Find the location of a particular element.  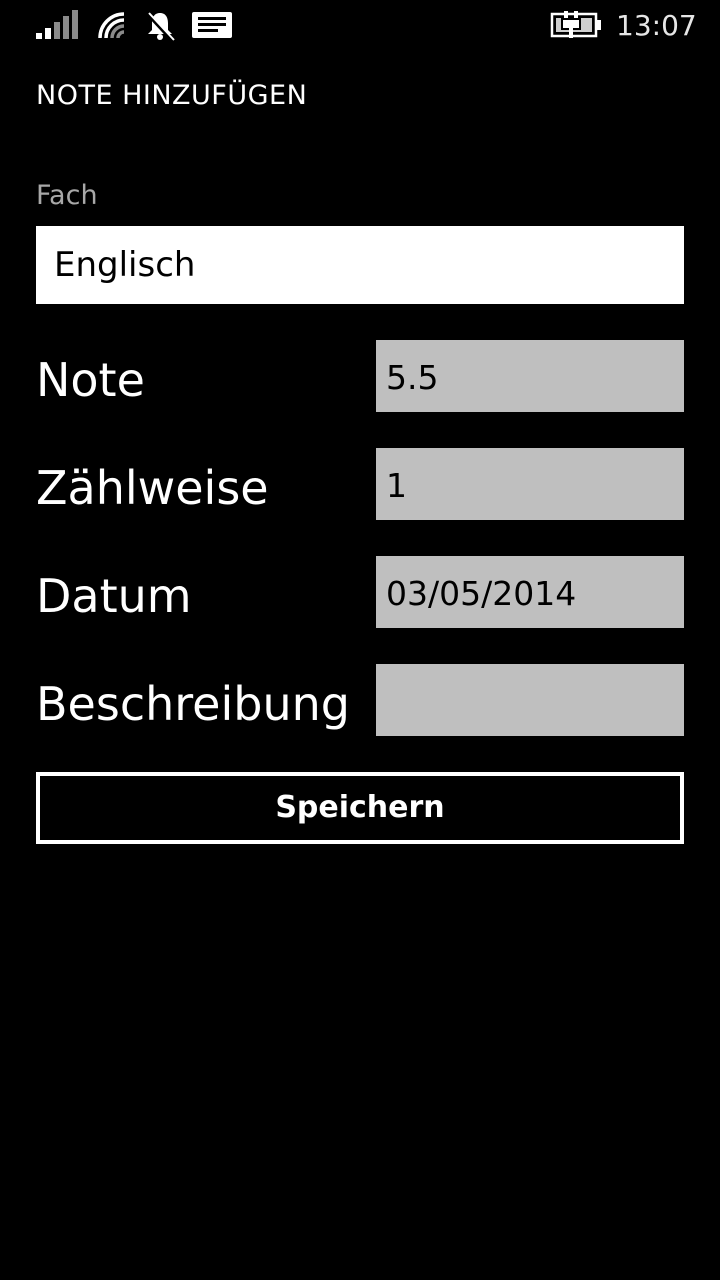

save-button: Speichern is located at coordinates (360, 808).